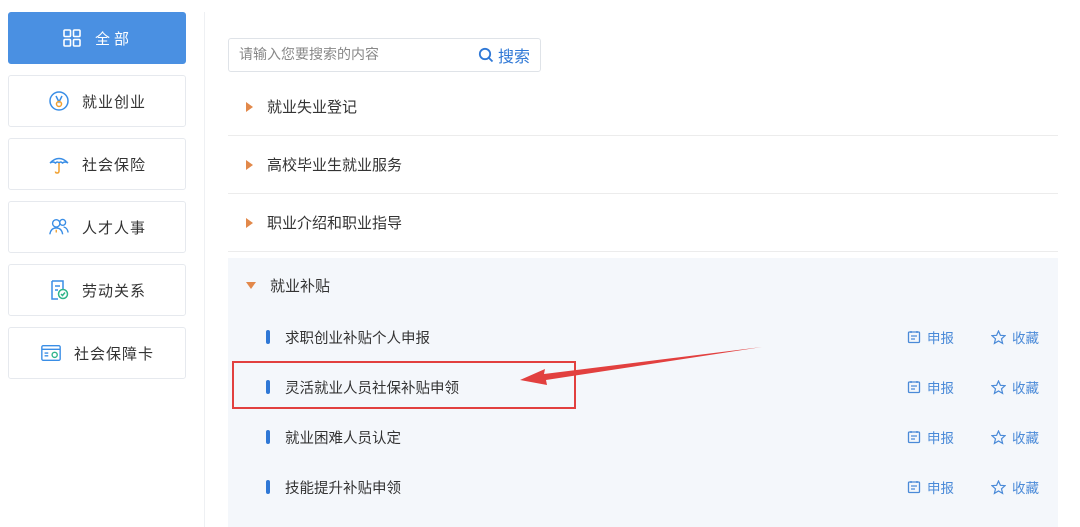  Describe the element at coordinates (486, 55) in the screenshot. I see `search-icon` at that location.